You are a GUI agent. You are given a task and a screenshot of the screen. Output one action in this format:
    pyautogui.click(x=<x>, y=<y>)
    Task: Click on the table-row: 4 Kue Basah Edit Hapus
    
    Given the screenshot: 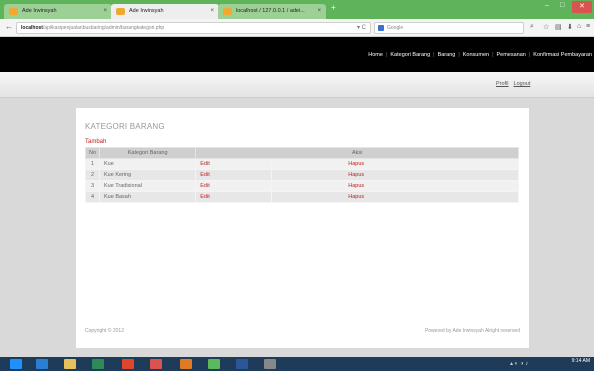 What is the action you would take?
    pyautogui.click(x=302, y=197)
    